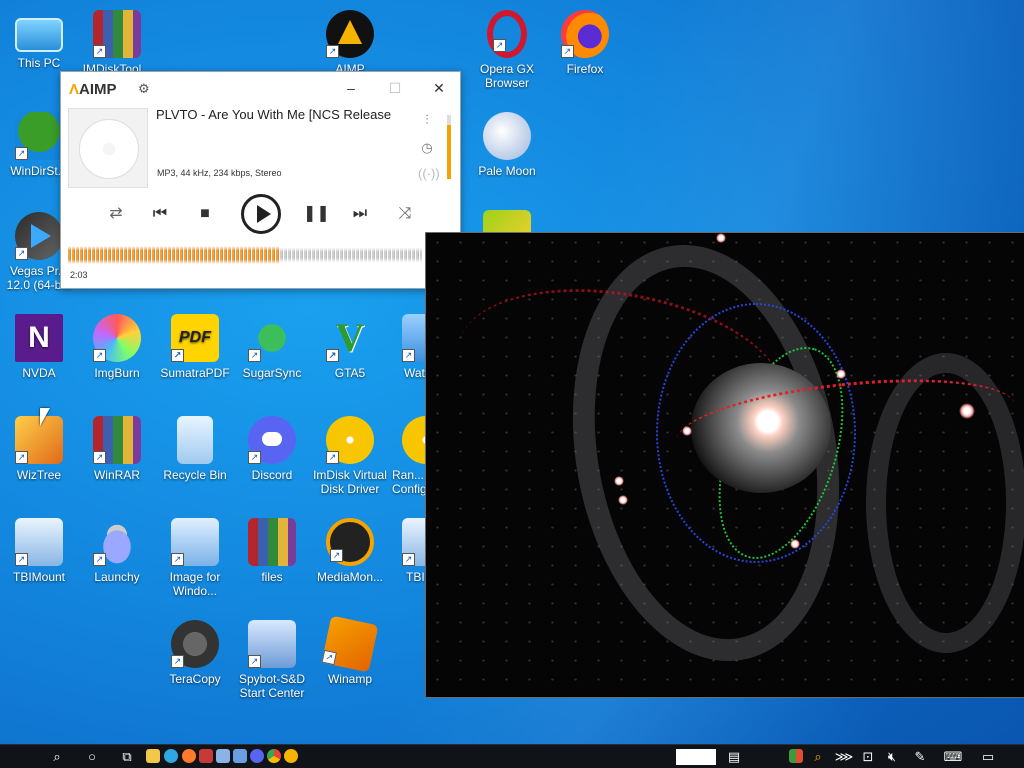  Describe the element at coordinates (350, 644) in the screenshot. I see `winamp-icon: ↗` at that location.